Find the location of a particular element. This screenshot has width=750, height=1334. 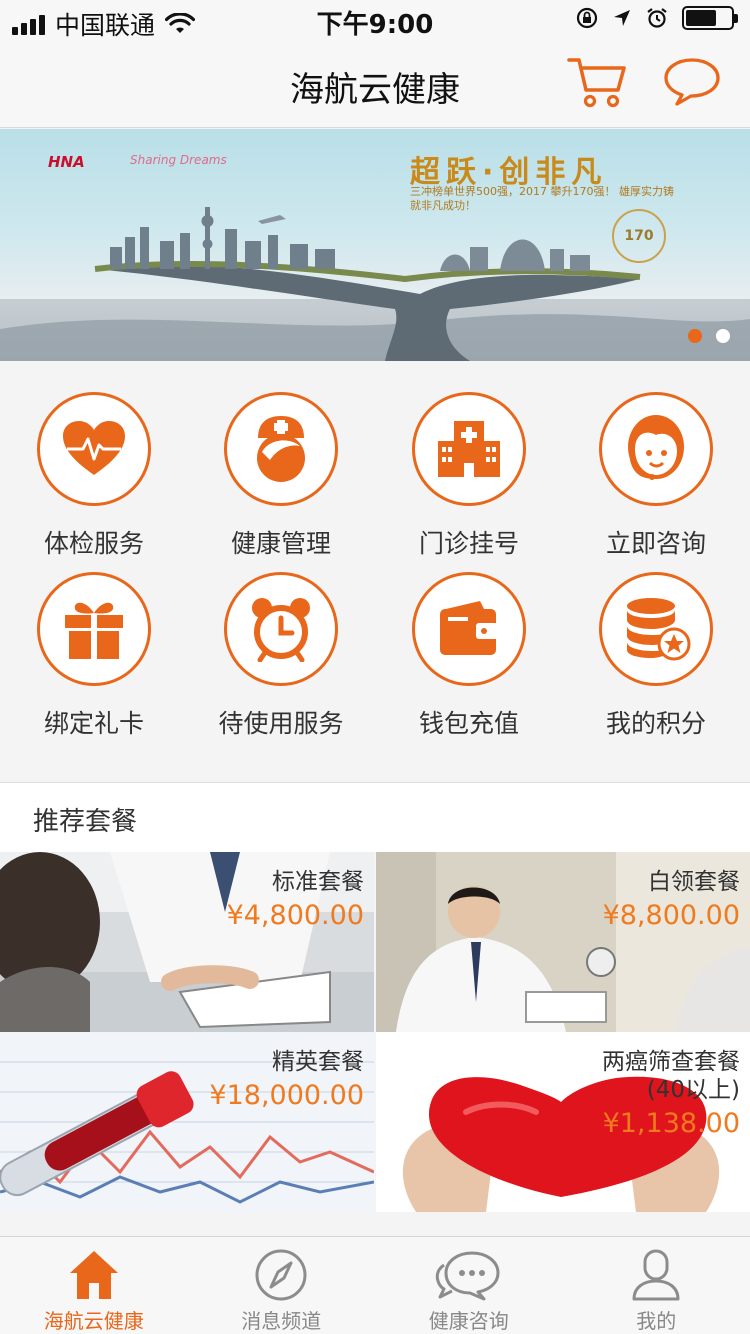

home-icon is located at coordinates (93, 1275).